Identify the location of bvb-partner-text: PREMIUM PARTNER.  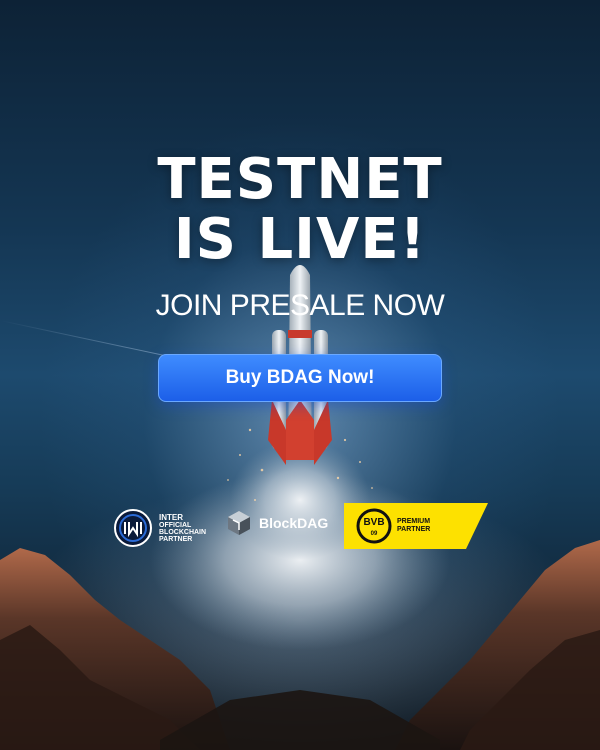
(413, 526).